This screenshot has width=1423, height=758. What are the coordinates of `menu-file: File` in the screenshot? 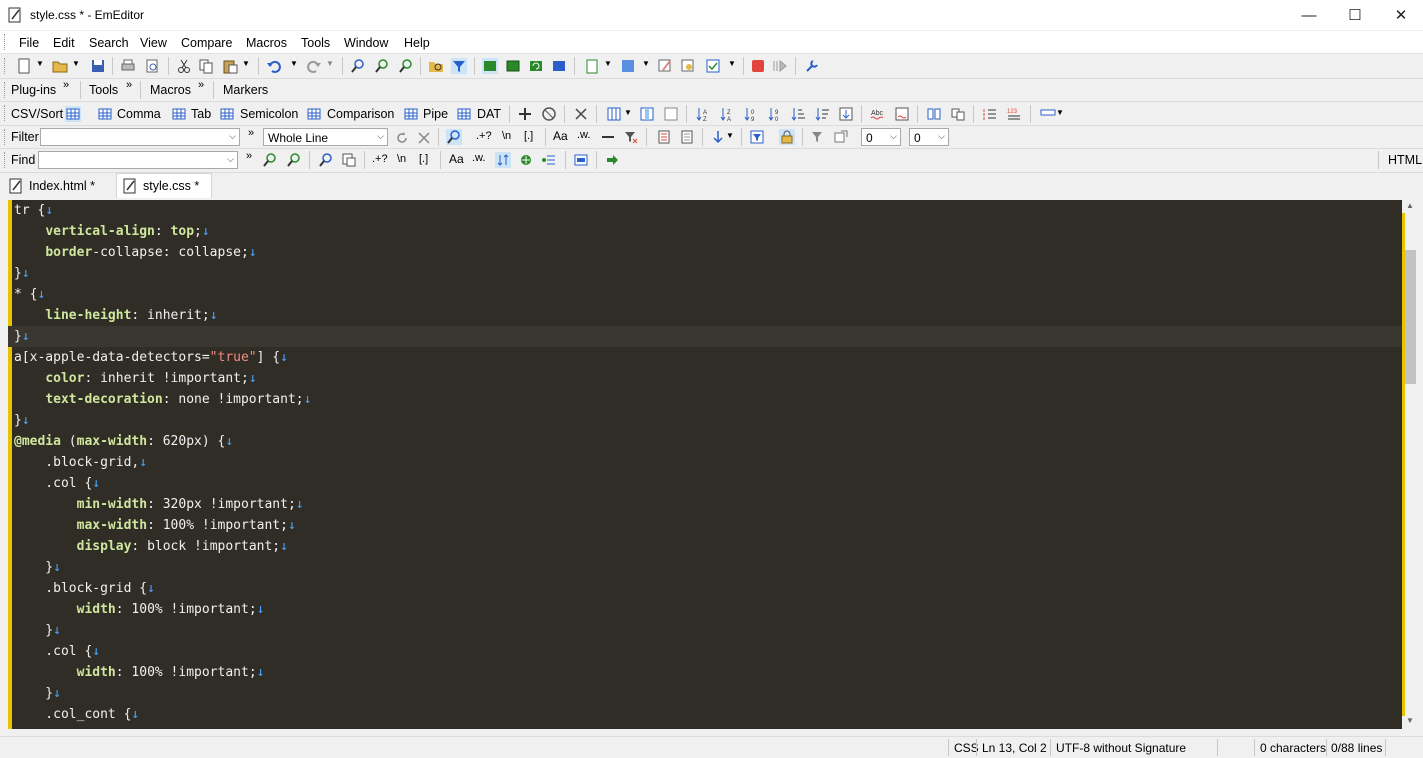 It's located at (29, 43).